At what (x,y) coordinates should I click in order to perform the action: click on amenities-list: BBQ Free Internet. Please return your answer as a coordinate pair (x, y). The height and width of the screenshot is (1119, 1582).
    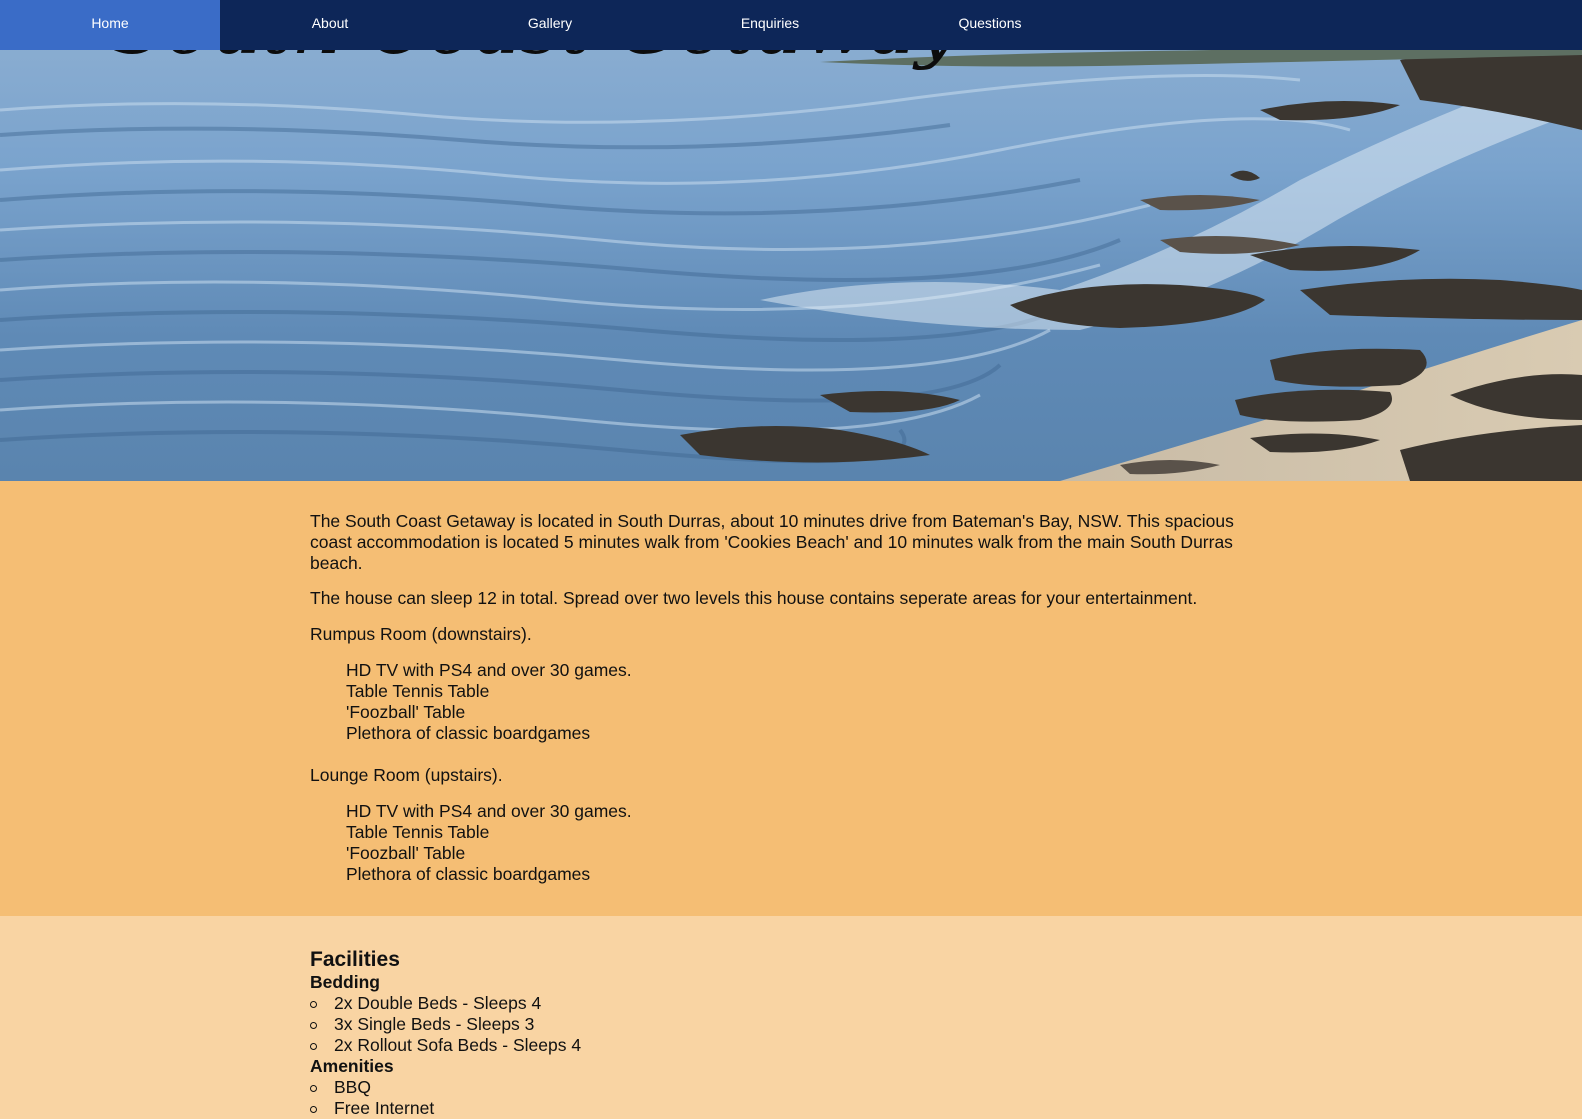
    Looking at the image, I should click on (795, 1098).